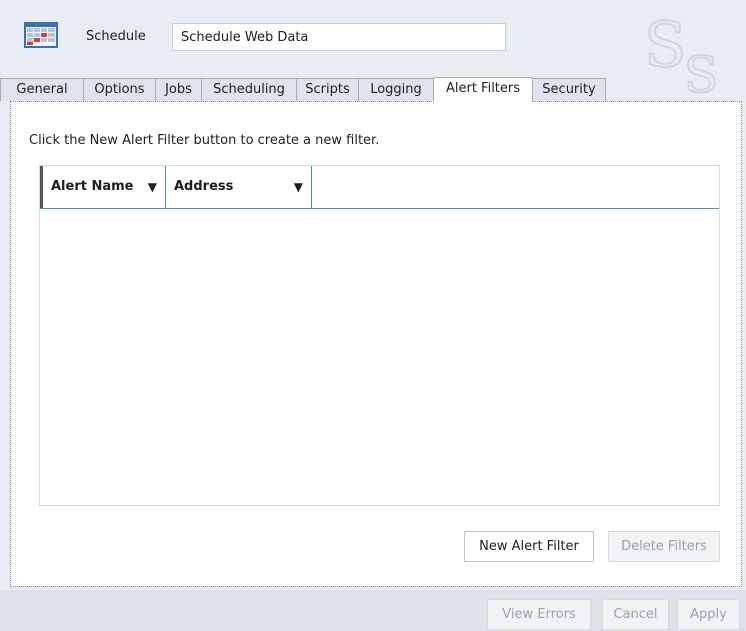  What do you see at coordinates (396, 89) in the screenshot?
I see `tab-logging: Logging` at bounding box center [396, 89].